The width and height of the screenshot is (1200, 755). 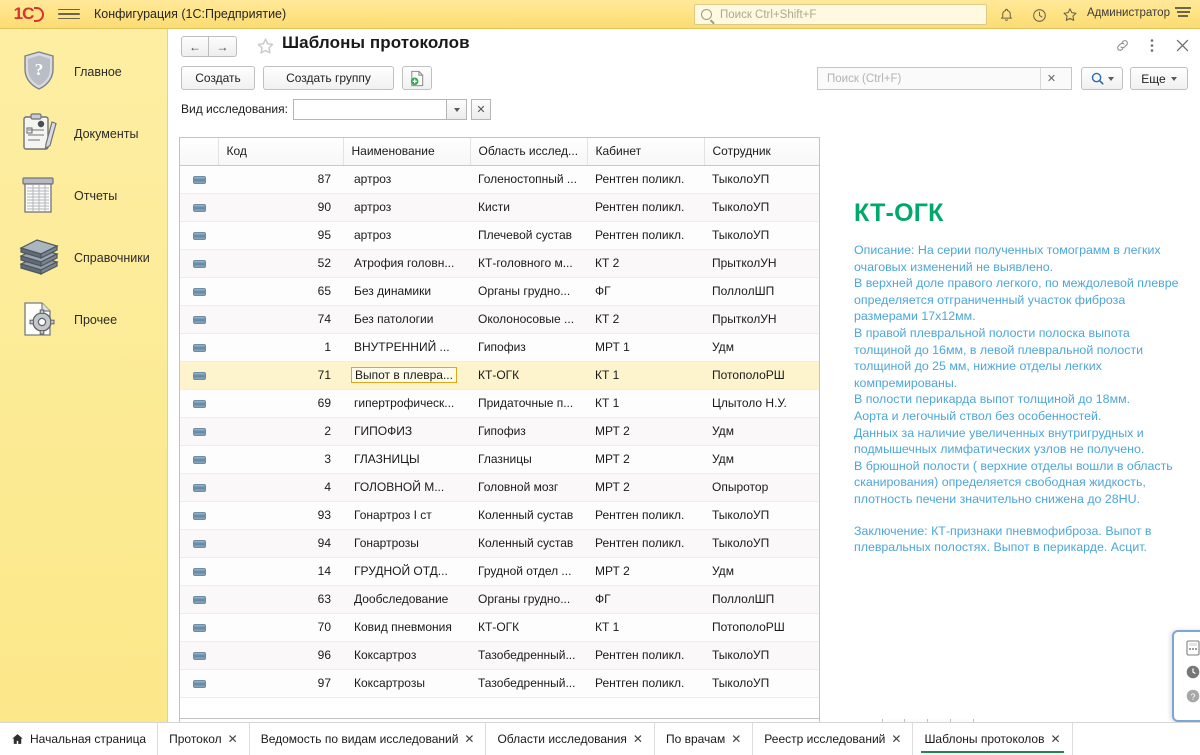 What do you see at coordinates (843, 14) in the screenshot?
I see `global-search-input` at bounding box center [843, 14].